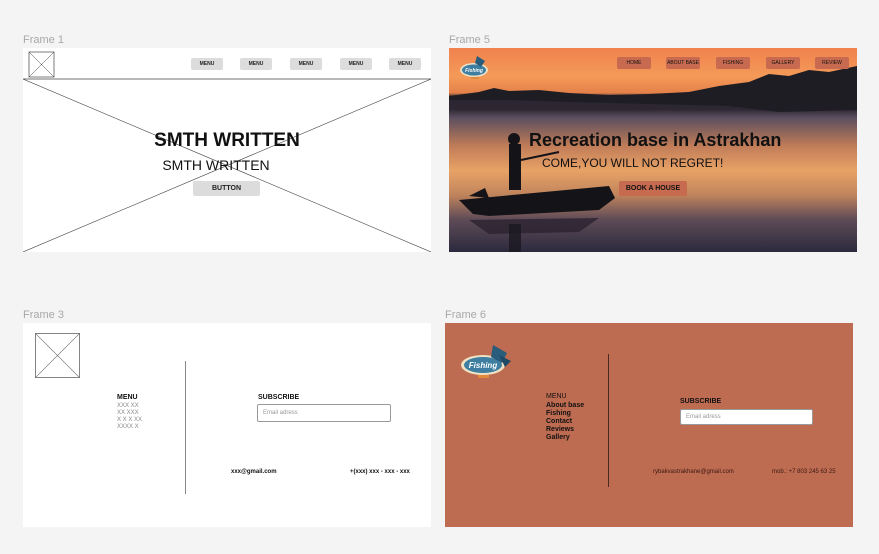 The image size is (879, 554). Describe the element at coordinates (653, 188) in the screenshot. I see `book-house-button: BOOK A HOUSE` at that location.